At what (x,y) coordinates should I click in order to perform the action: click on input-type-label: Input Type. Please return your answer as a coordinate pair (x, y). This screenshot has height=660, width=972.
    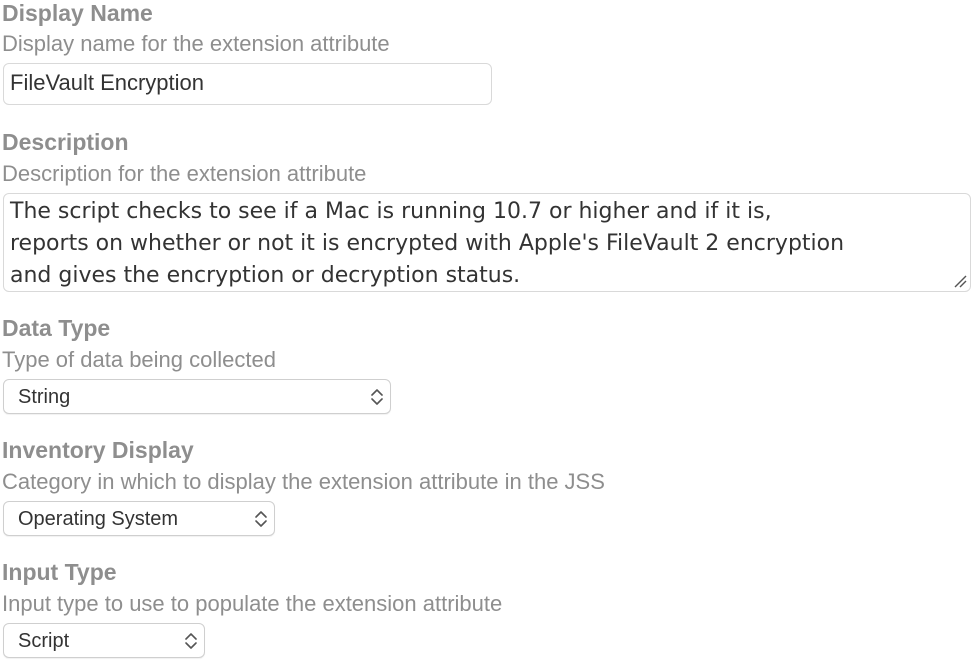
    Looking at the image, I should click on (59, 572).